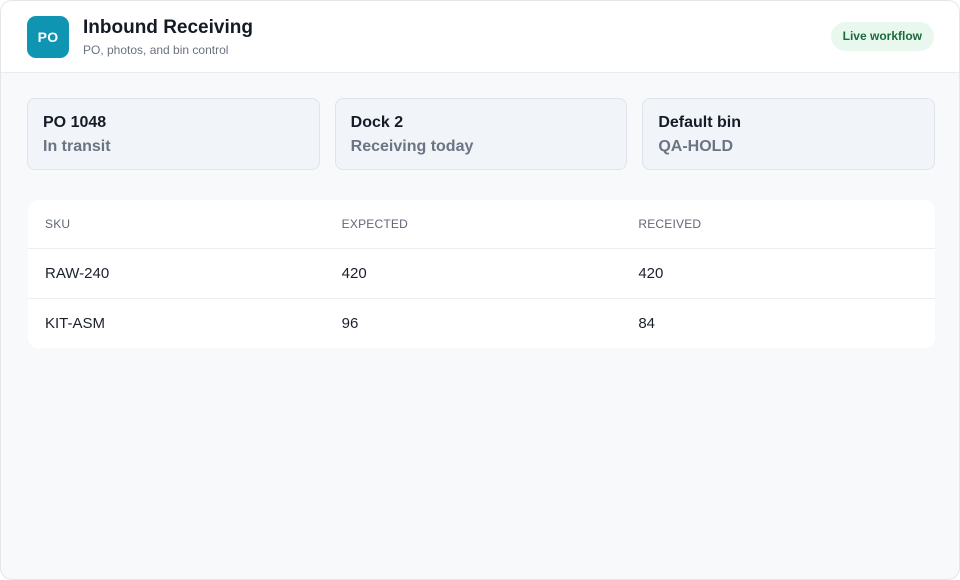 The height and width of the screenshot is (580, 960). Describe the element at coordinates (156, 49) in the screenshot. I see `page-subtitle: PO, photos, and bin control` at that location.